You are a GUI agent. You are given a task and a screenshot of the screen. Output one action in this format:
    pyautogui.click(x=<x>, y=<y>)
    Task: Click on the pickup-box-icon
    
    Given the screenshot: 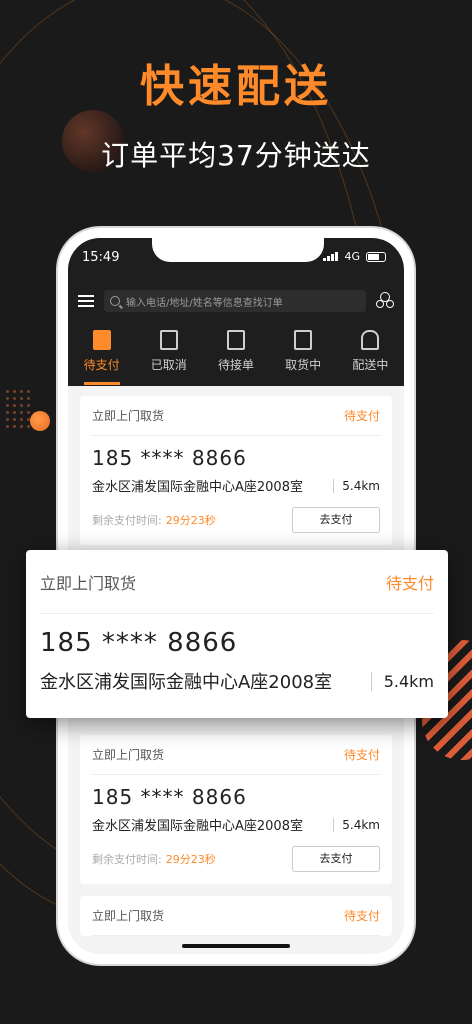 What is the action you would take?
    pyautogui.click(x=303, y=340)
    